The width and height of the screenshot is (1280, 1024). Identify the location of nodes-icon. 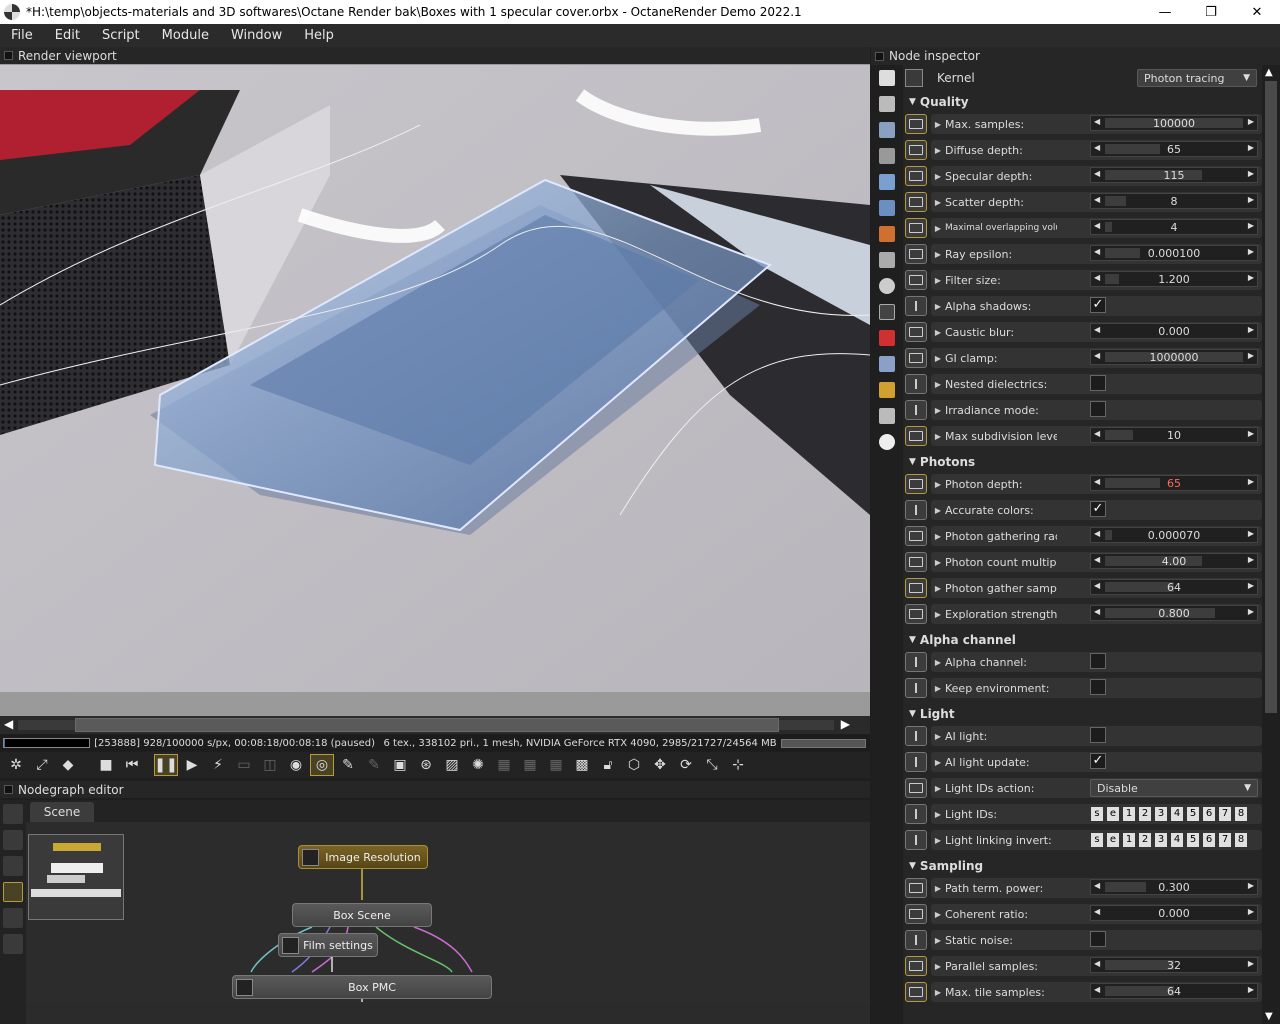
(13, 840).